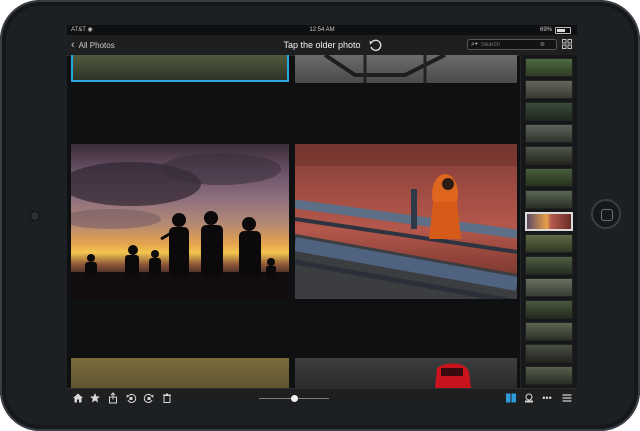  I want to click on clear-icon: ⊗, so click(542, 44).